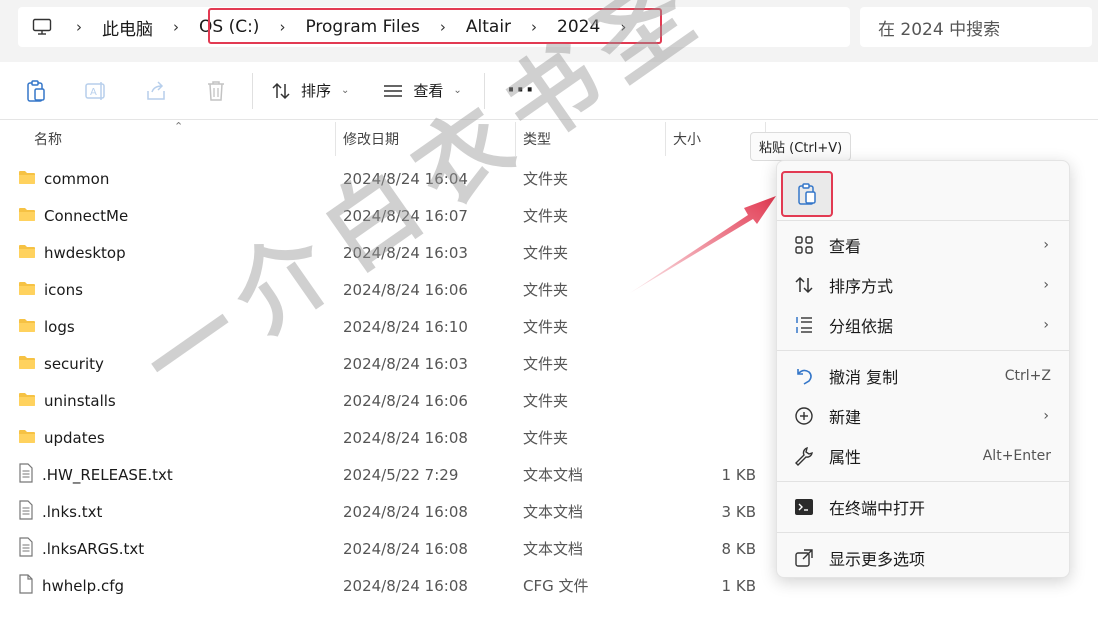 This screenshot has height=620, width=1098. I want to click on file-name-cell: .lnks.txt, so click(60, 511).